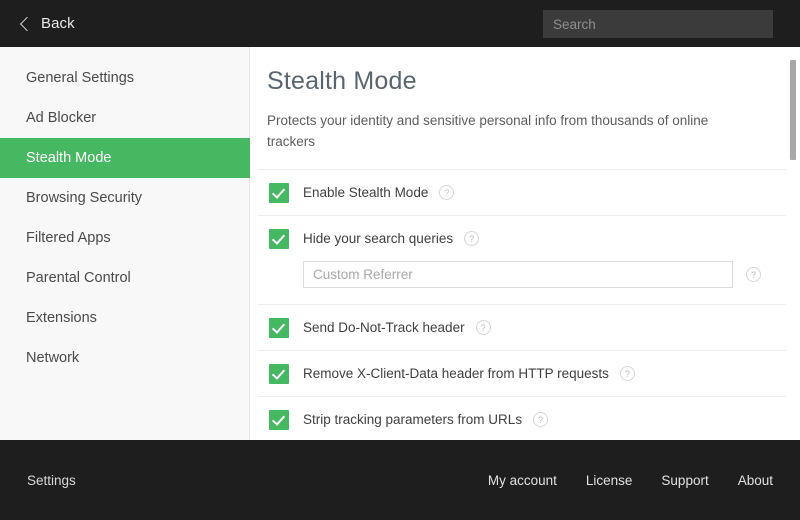 This screenshot has height=520, width=800. What do you see at coordinates (279, 373) in the screenshot?
I see `checkbox-remove-x-client-data-header` at bounding box center [279, 373].